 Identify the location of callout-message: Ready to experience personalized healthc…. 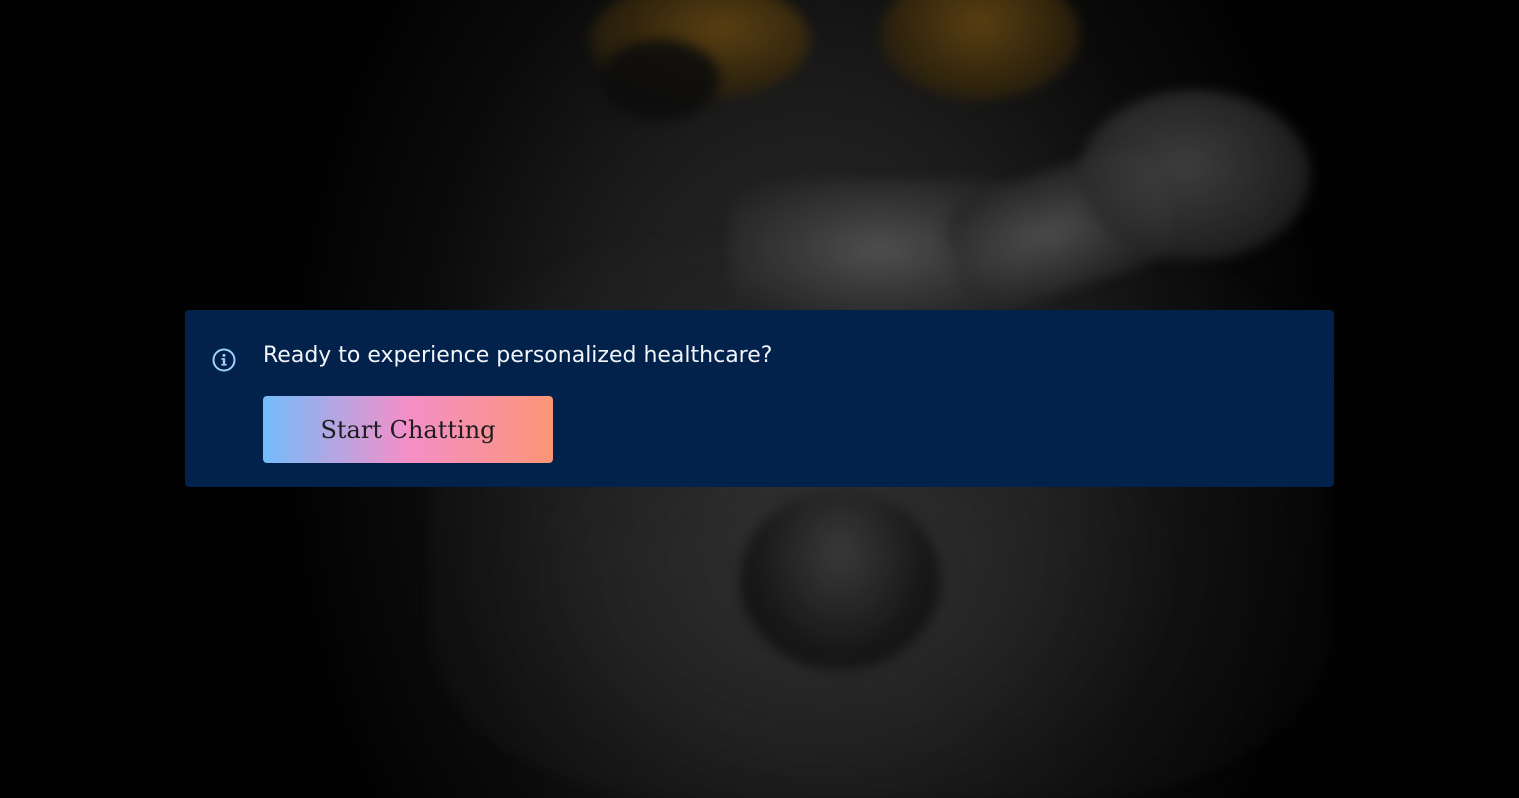
(518, 355).